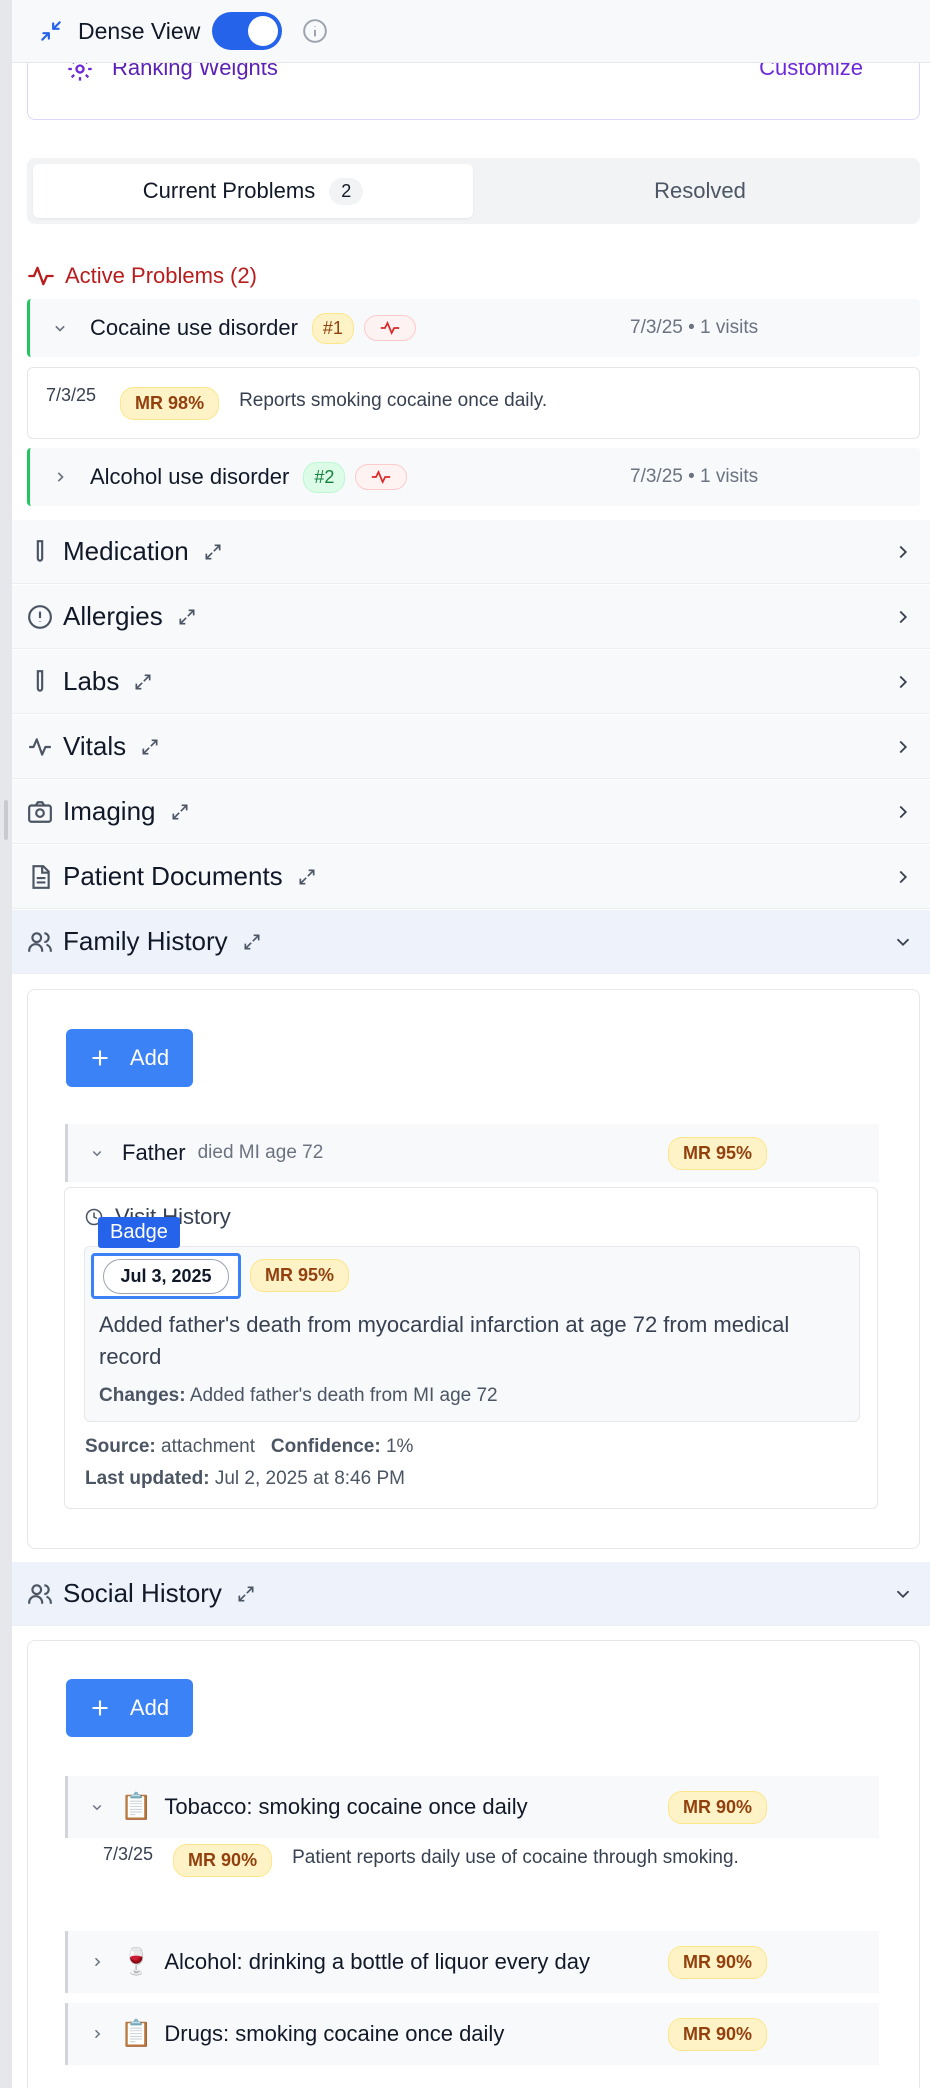 This screenshot has width=930, height=2088. I want to click on changes-value: Added father's death from MI age 72, so click(343, 1395).